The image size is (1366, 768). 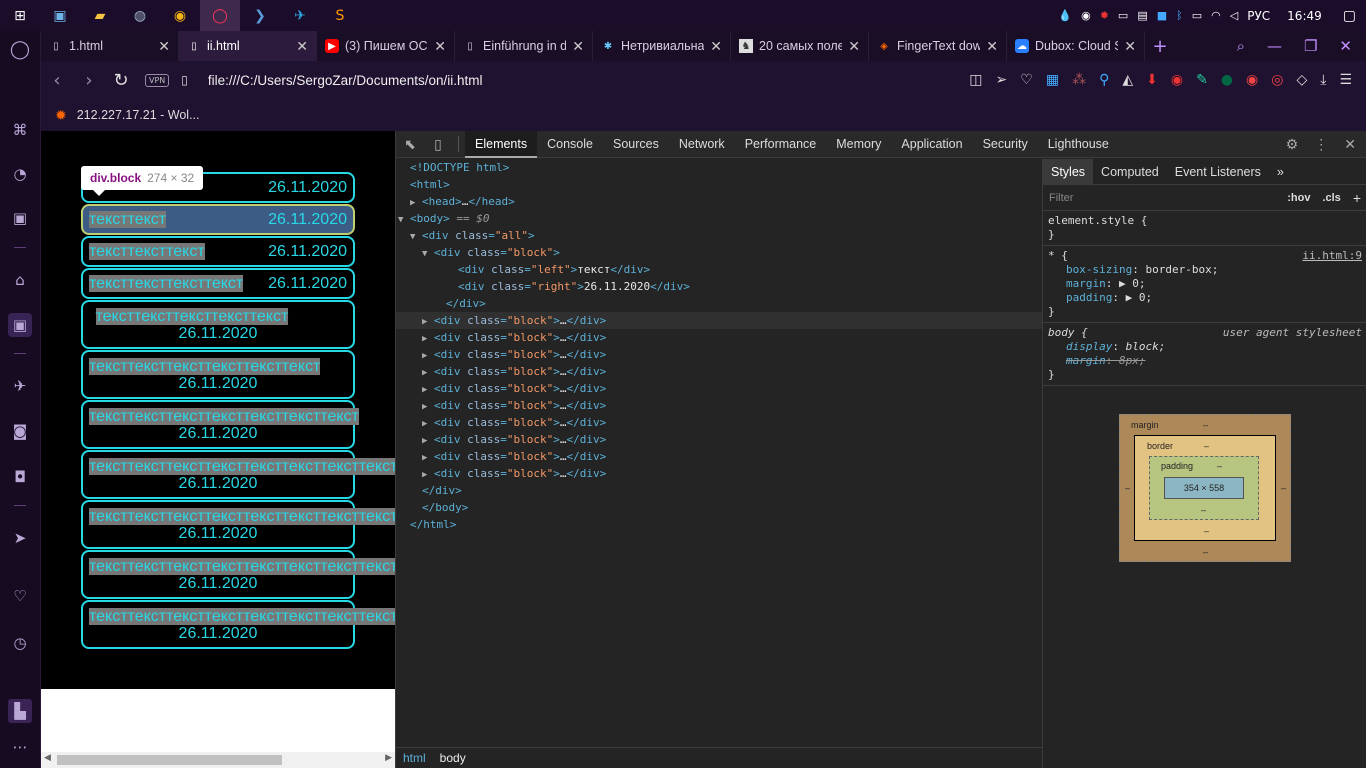 I want to click on translate-icon: ▦, so click(x=1052, y=80).